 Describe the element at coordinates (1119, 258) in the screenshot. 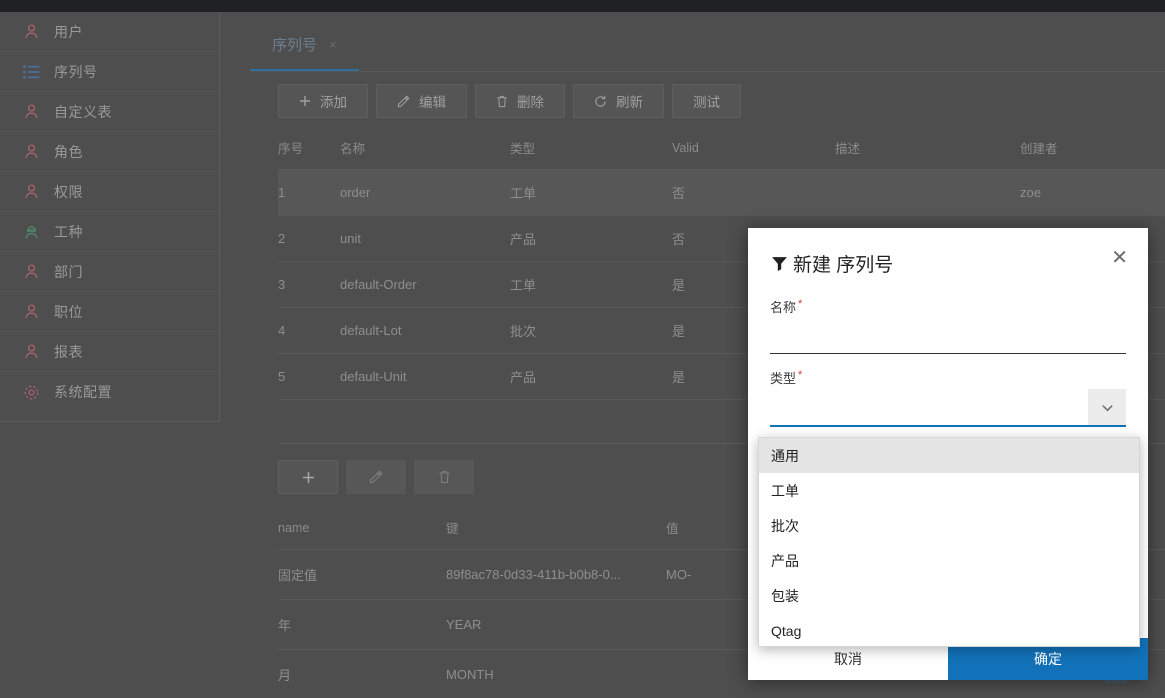

I see `close-icon: ✕` at that location.